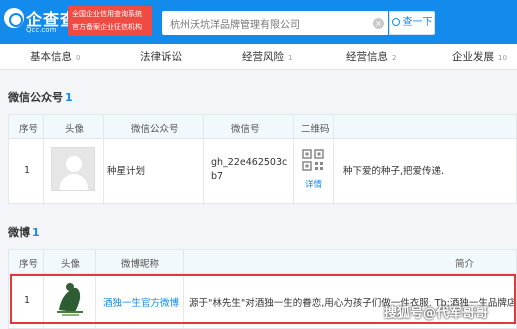 This screenshot has height=329, width=517. Describe the element at coordinates (107, 14) in the screenshot. I see `badge-line-1: 全国企业信用查询系统` at that location.